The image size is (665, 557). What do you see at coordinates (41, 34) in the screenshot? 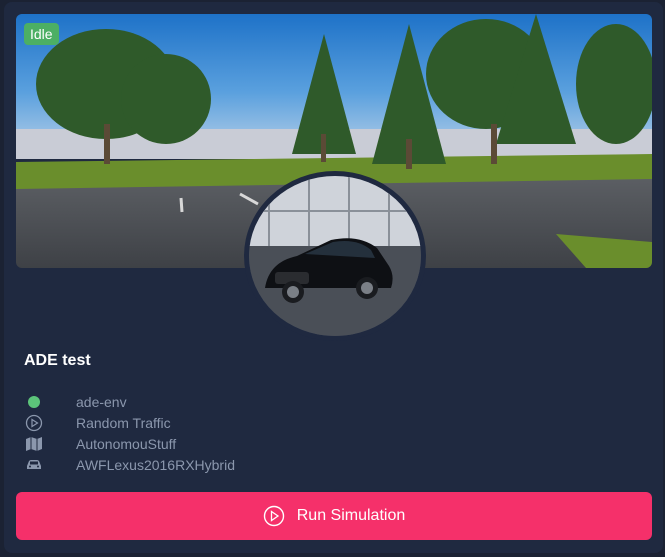
I see `status-badge: Idle` at bounding box center [41, 34].